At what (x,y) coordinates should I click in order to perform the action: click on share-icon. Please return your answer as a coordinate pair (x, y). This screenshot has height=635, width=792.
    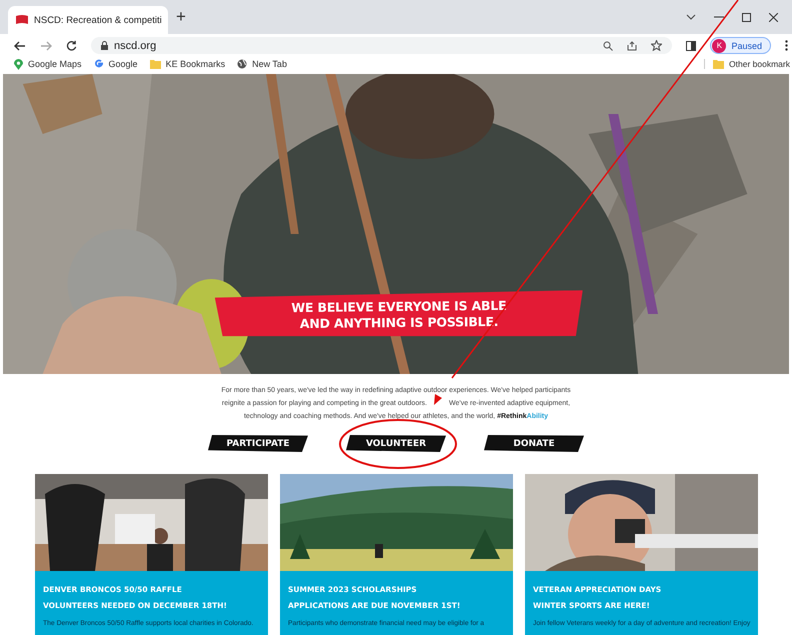
    Looking at the image, I should click on (632, 45).